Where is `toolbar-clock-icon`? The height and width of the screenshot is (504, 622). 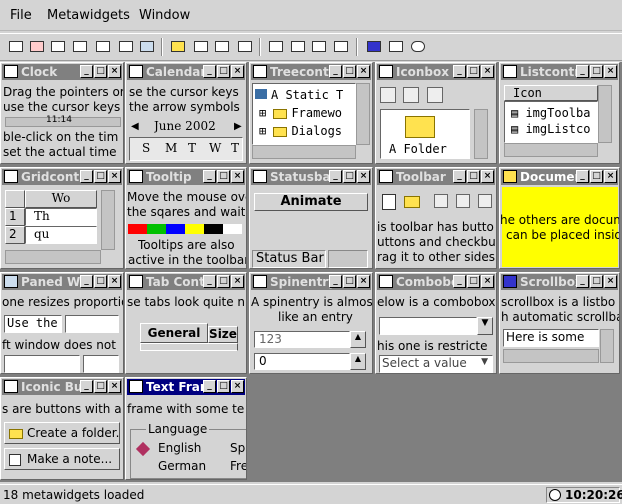 toolbar-clock-icon is located at coordinates (16, 46).